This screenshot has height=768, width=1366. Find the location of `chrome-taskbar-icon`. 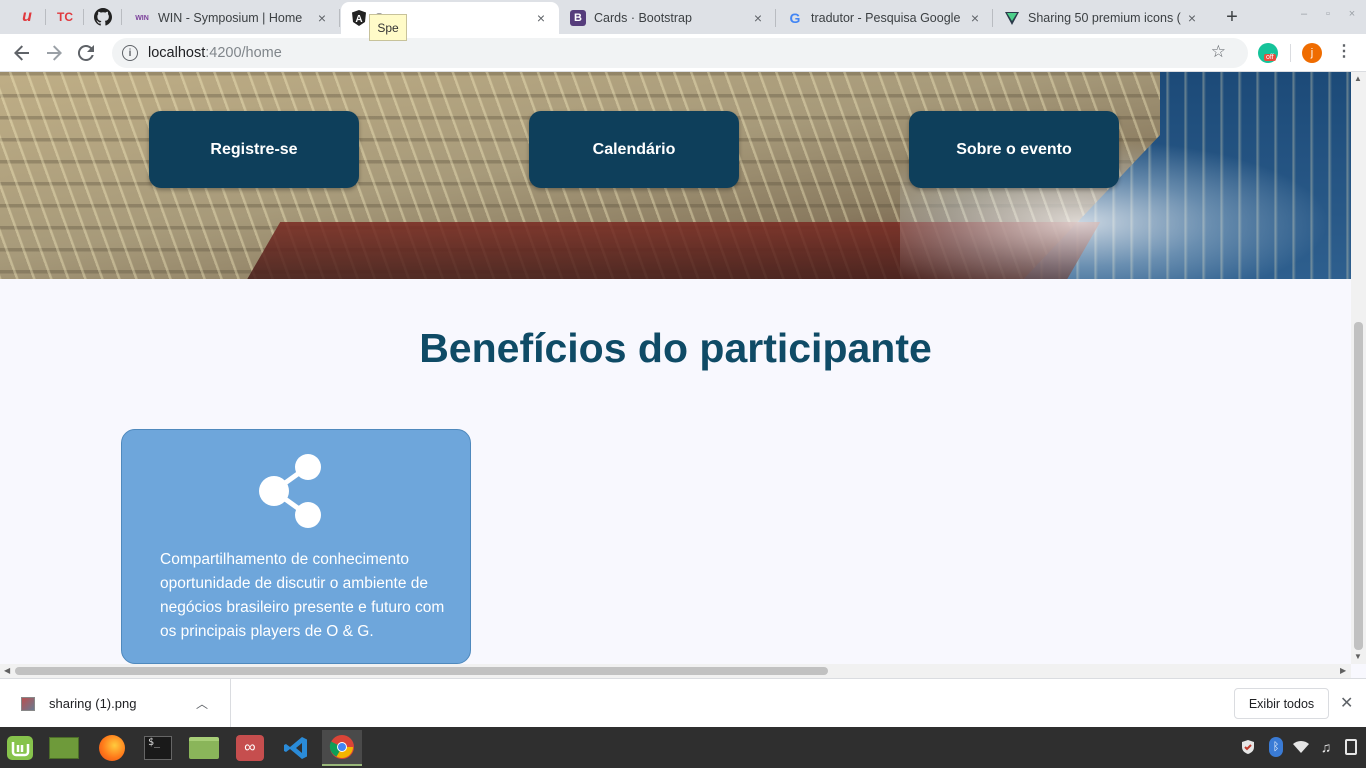

chrome-taskbar-icon is located at coordinates (342, 748).